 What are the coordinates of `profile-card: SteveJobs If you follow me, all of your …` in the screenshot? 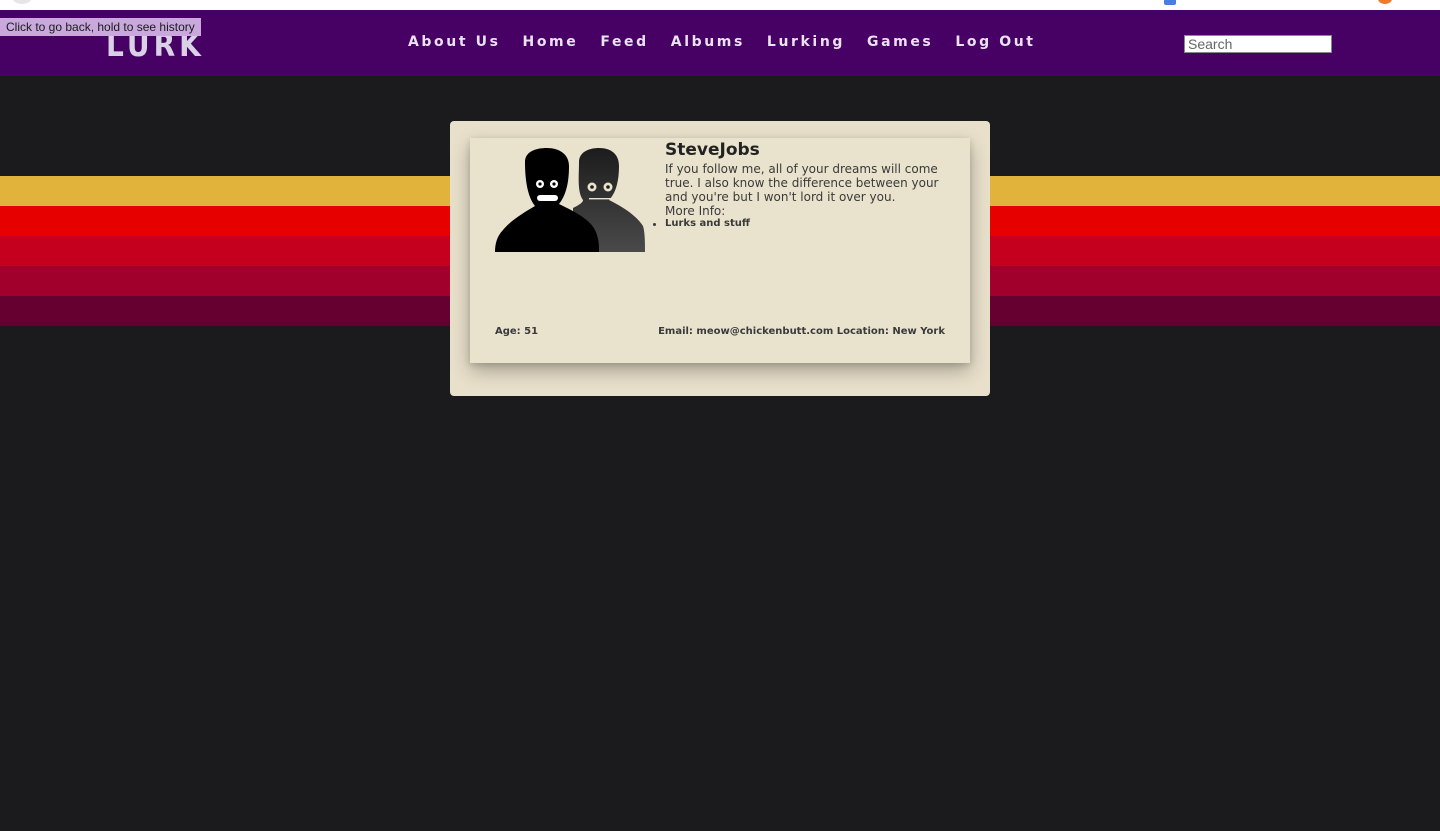 It's located at (720, 250).